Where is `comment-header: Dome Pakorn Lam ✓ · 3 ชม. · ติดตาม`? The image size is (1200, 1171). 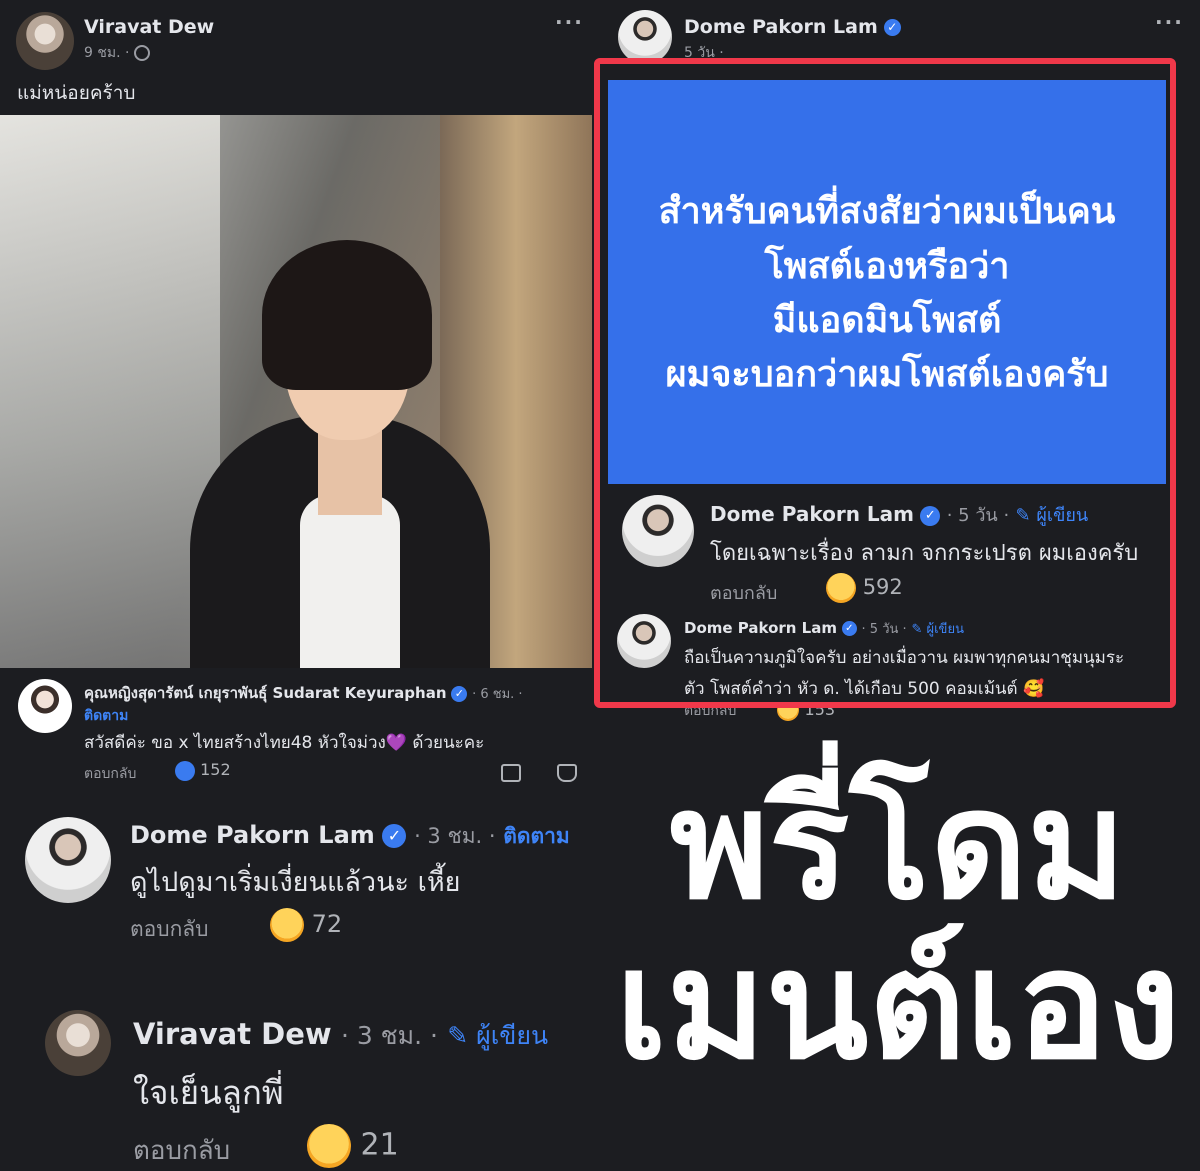 comment-header: Dome Pakorn Lam ✓ · 3 ชม. · ติดตาม is located at coordinates (350, 836).